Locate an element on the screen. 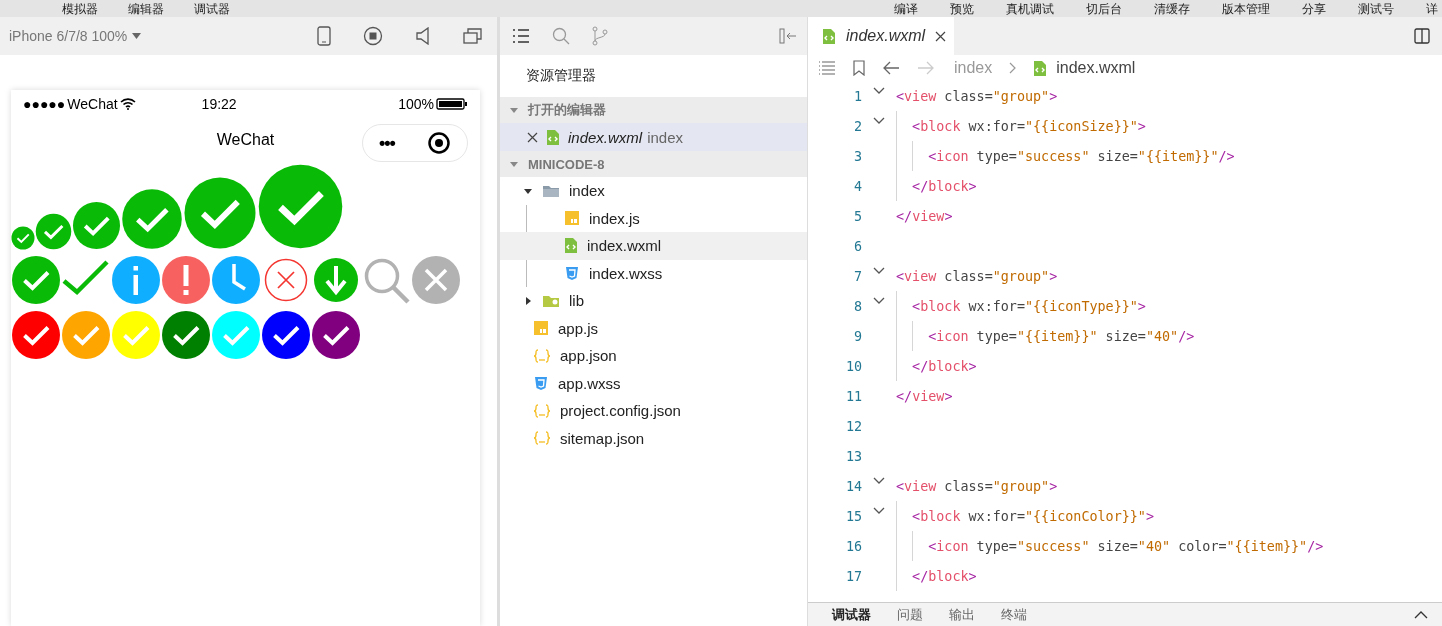 This screenshot has width=1442, height=626. toolbar-button: 编译 is located at coordinates (906, 8).